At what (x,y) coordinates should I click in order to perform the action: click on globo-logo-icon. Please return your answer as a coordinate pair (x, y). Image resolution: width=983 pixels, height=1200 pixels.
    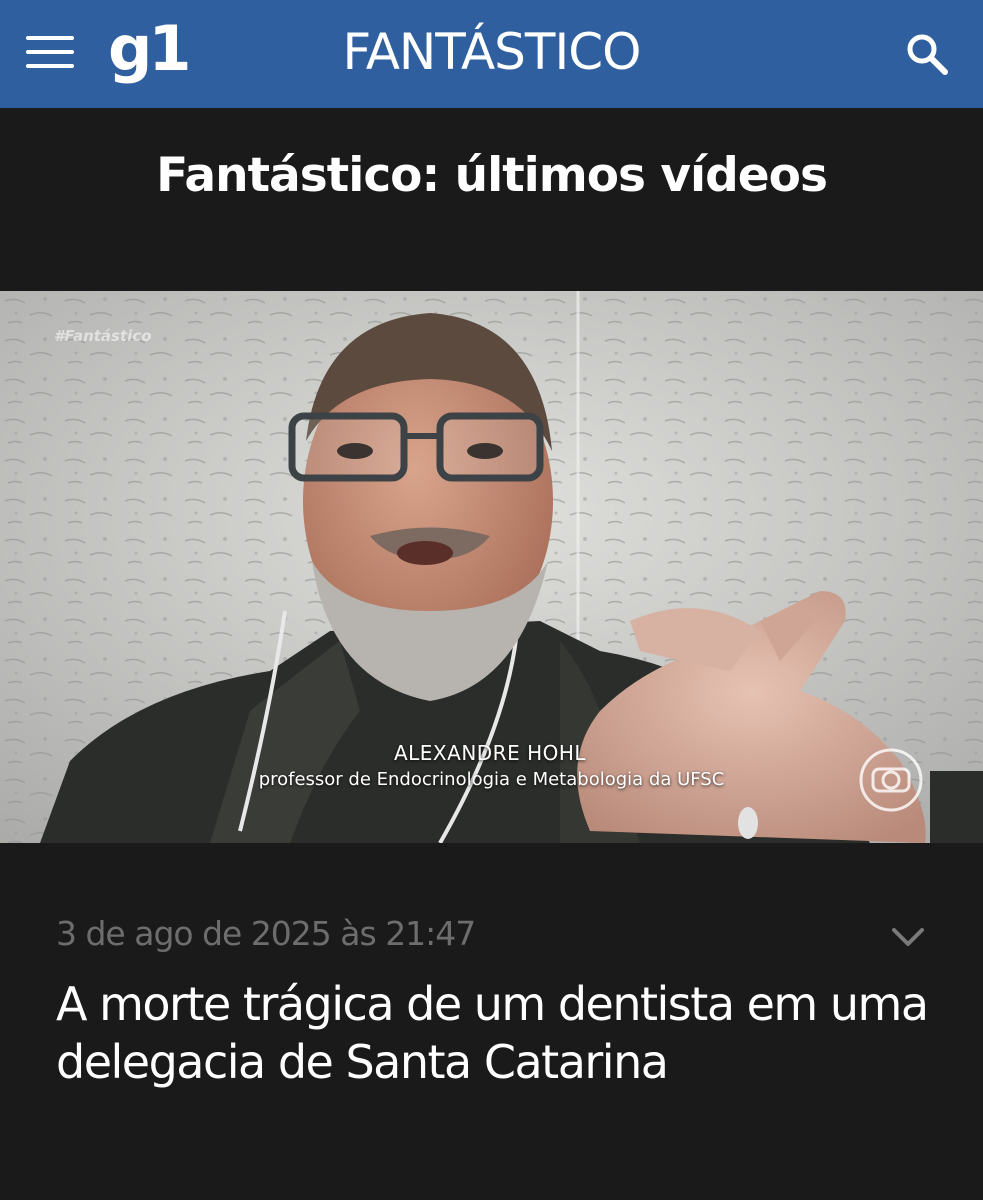
    Looking at the image, I should click on (891, 780).